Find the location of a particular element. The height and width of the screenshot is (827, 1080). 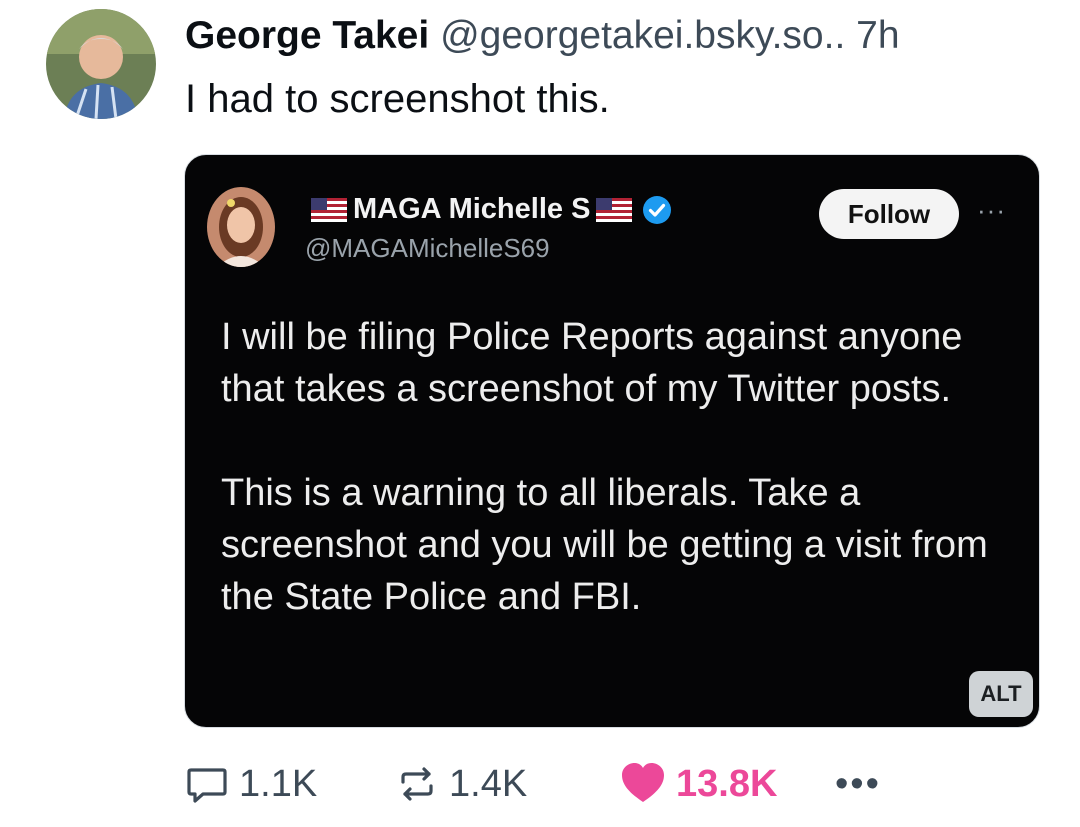

embed-follow-button: Follow is located at coordinates (889, 214).